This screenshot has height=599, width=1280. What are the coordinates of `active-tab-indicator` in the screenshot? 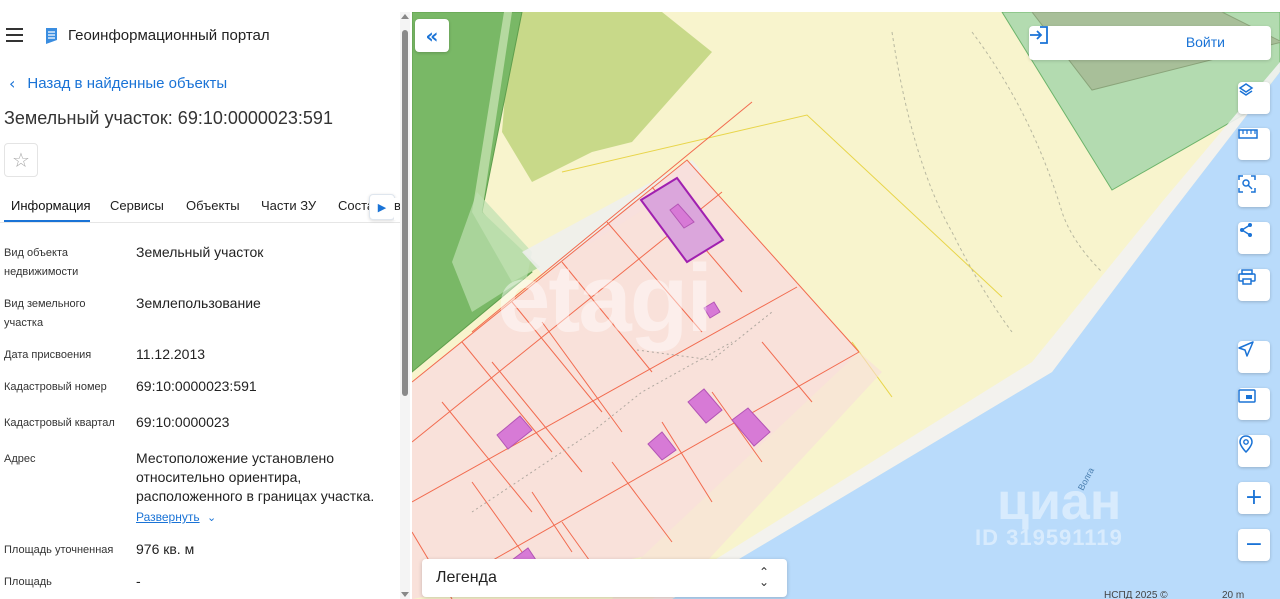 It's located at (47, 221).